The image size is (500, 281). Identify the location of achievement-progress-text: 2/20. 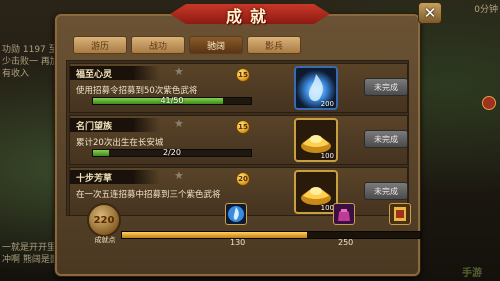
(172, 152).